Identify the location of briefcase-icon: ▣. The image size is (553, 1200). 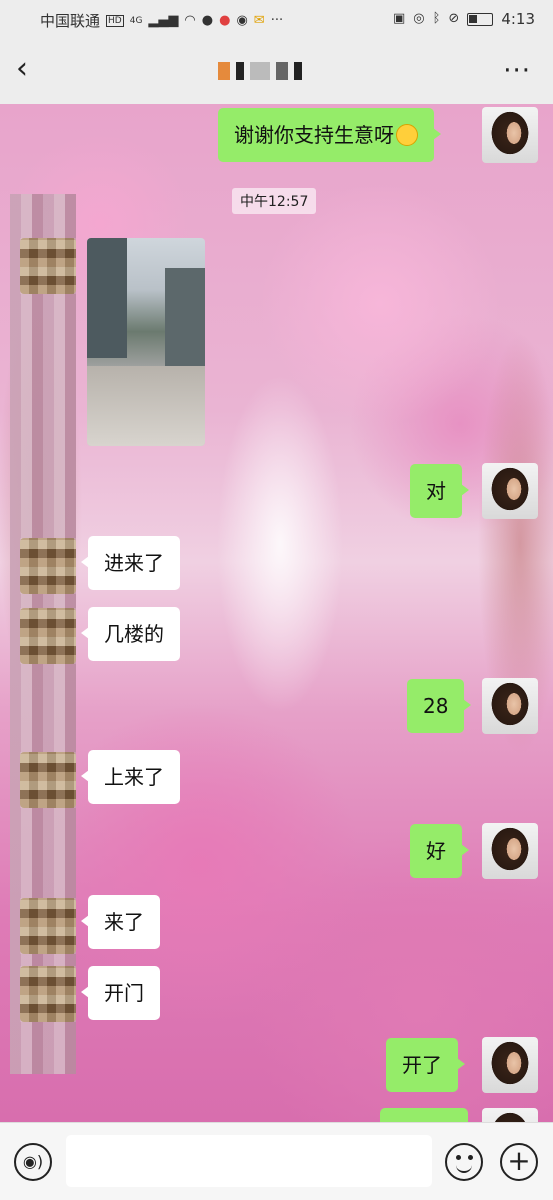
(399, 18).